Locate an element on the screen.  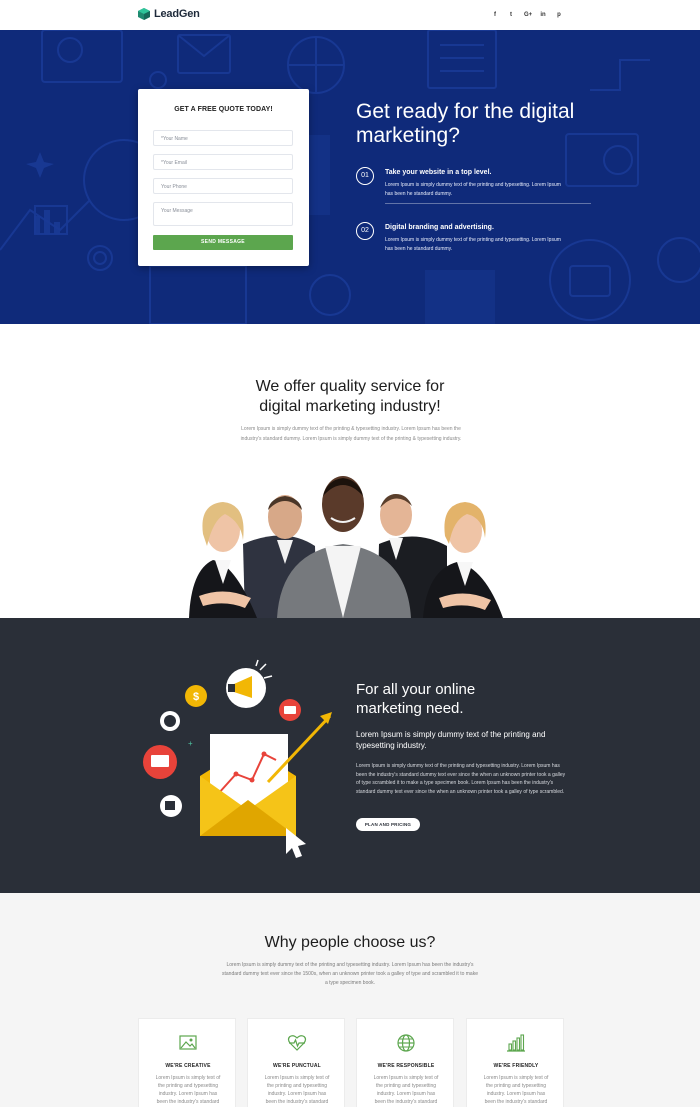
card-title: WE'RE FRIENDLY is located at coordinates (516, 1066).